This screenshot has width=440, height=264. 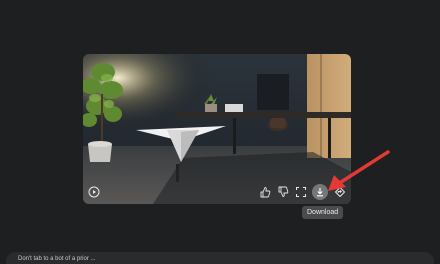 I want to click on like-button, so click(x=265, y=192).